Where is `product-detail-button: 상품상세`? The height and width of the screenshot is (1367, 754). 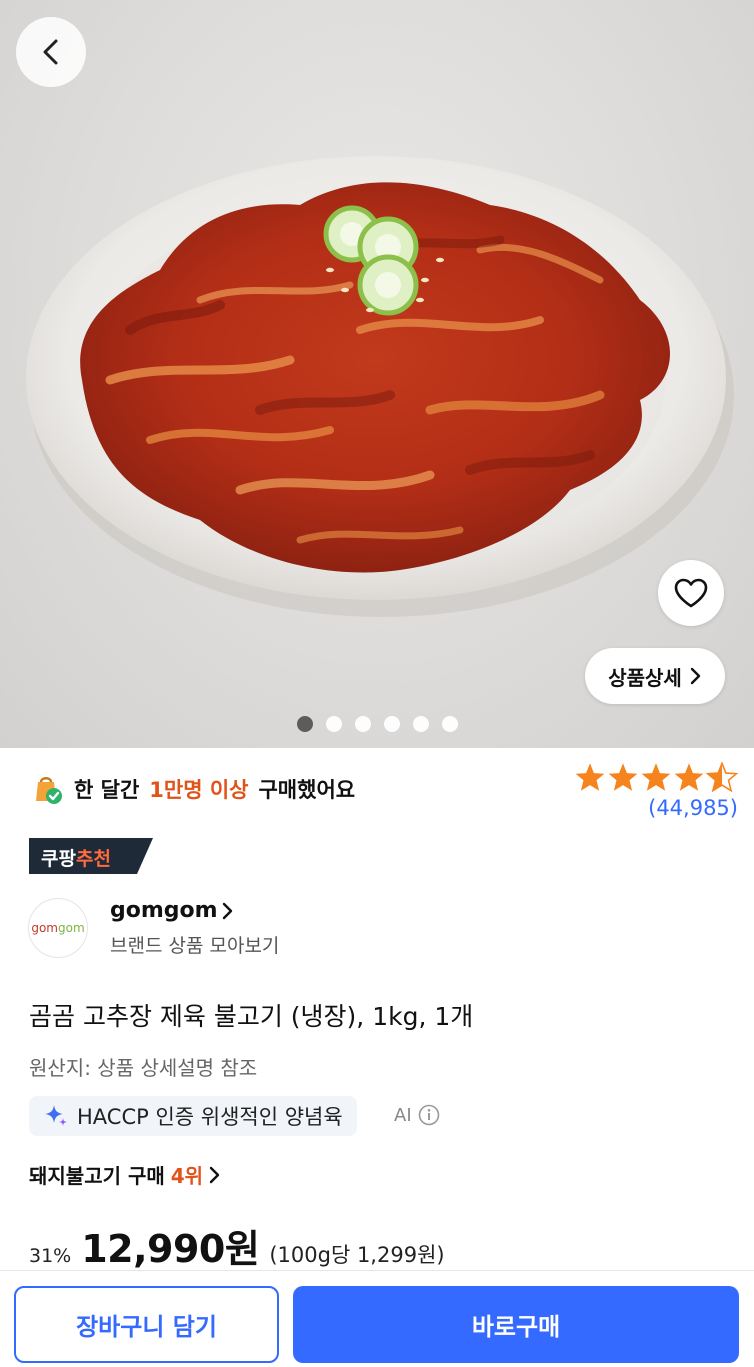 product-detail-button: 상품상세 is located at coordinates (655, 676).